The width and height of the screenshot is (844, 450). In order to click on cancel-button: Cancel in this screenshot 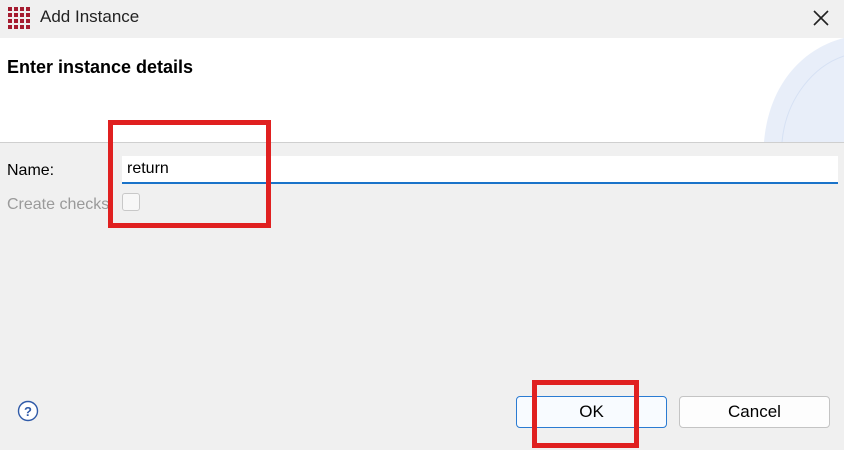, I will do `click(754, 412)`.